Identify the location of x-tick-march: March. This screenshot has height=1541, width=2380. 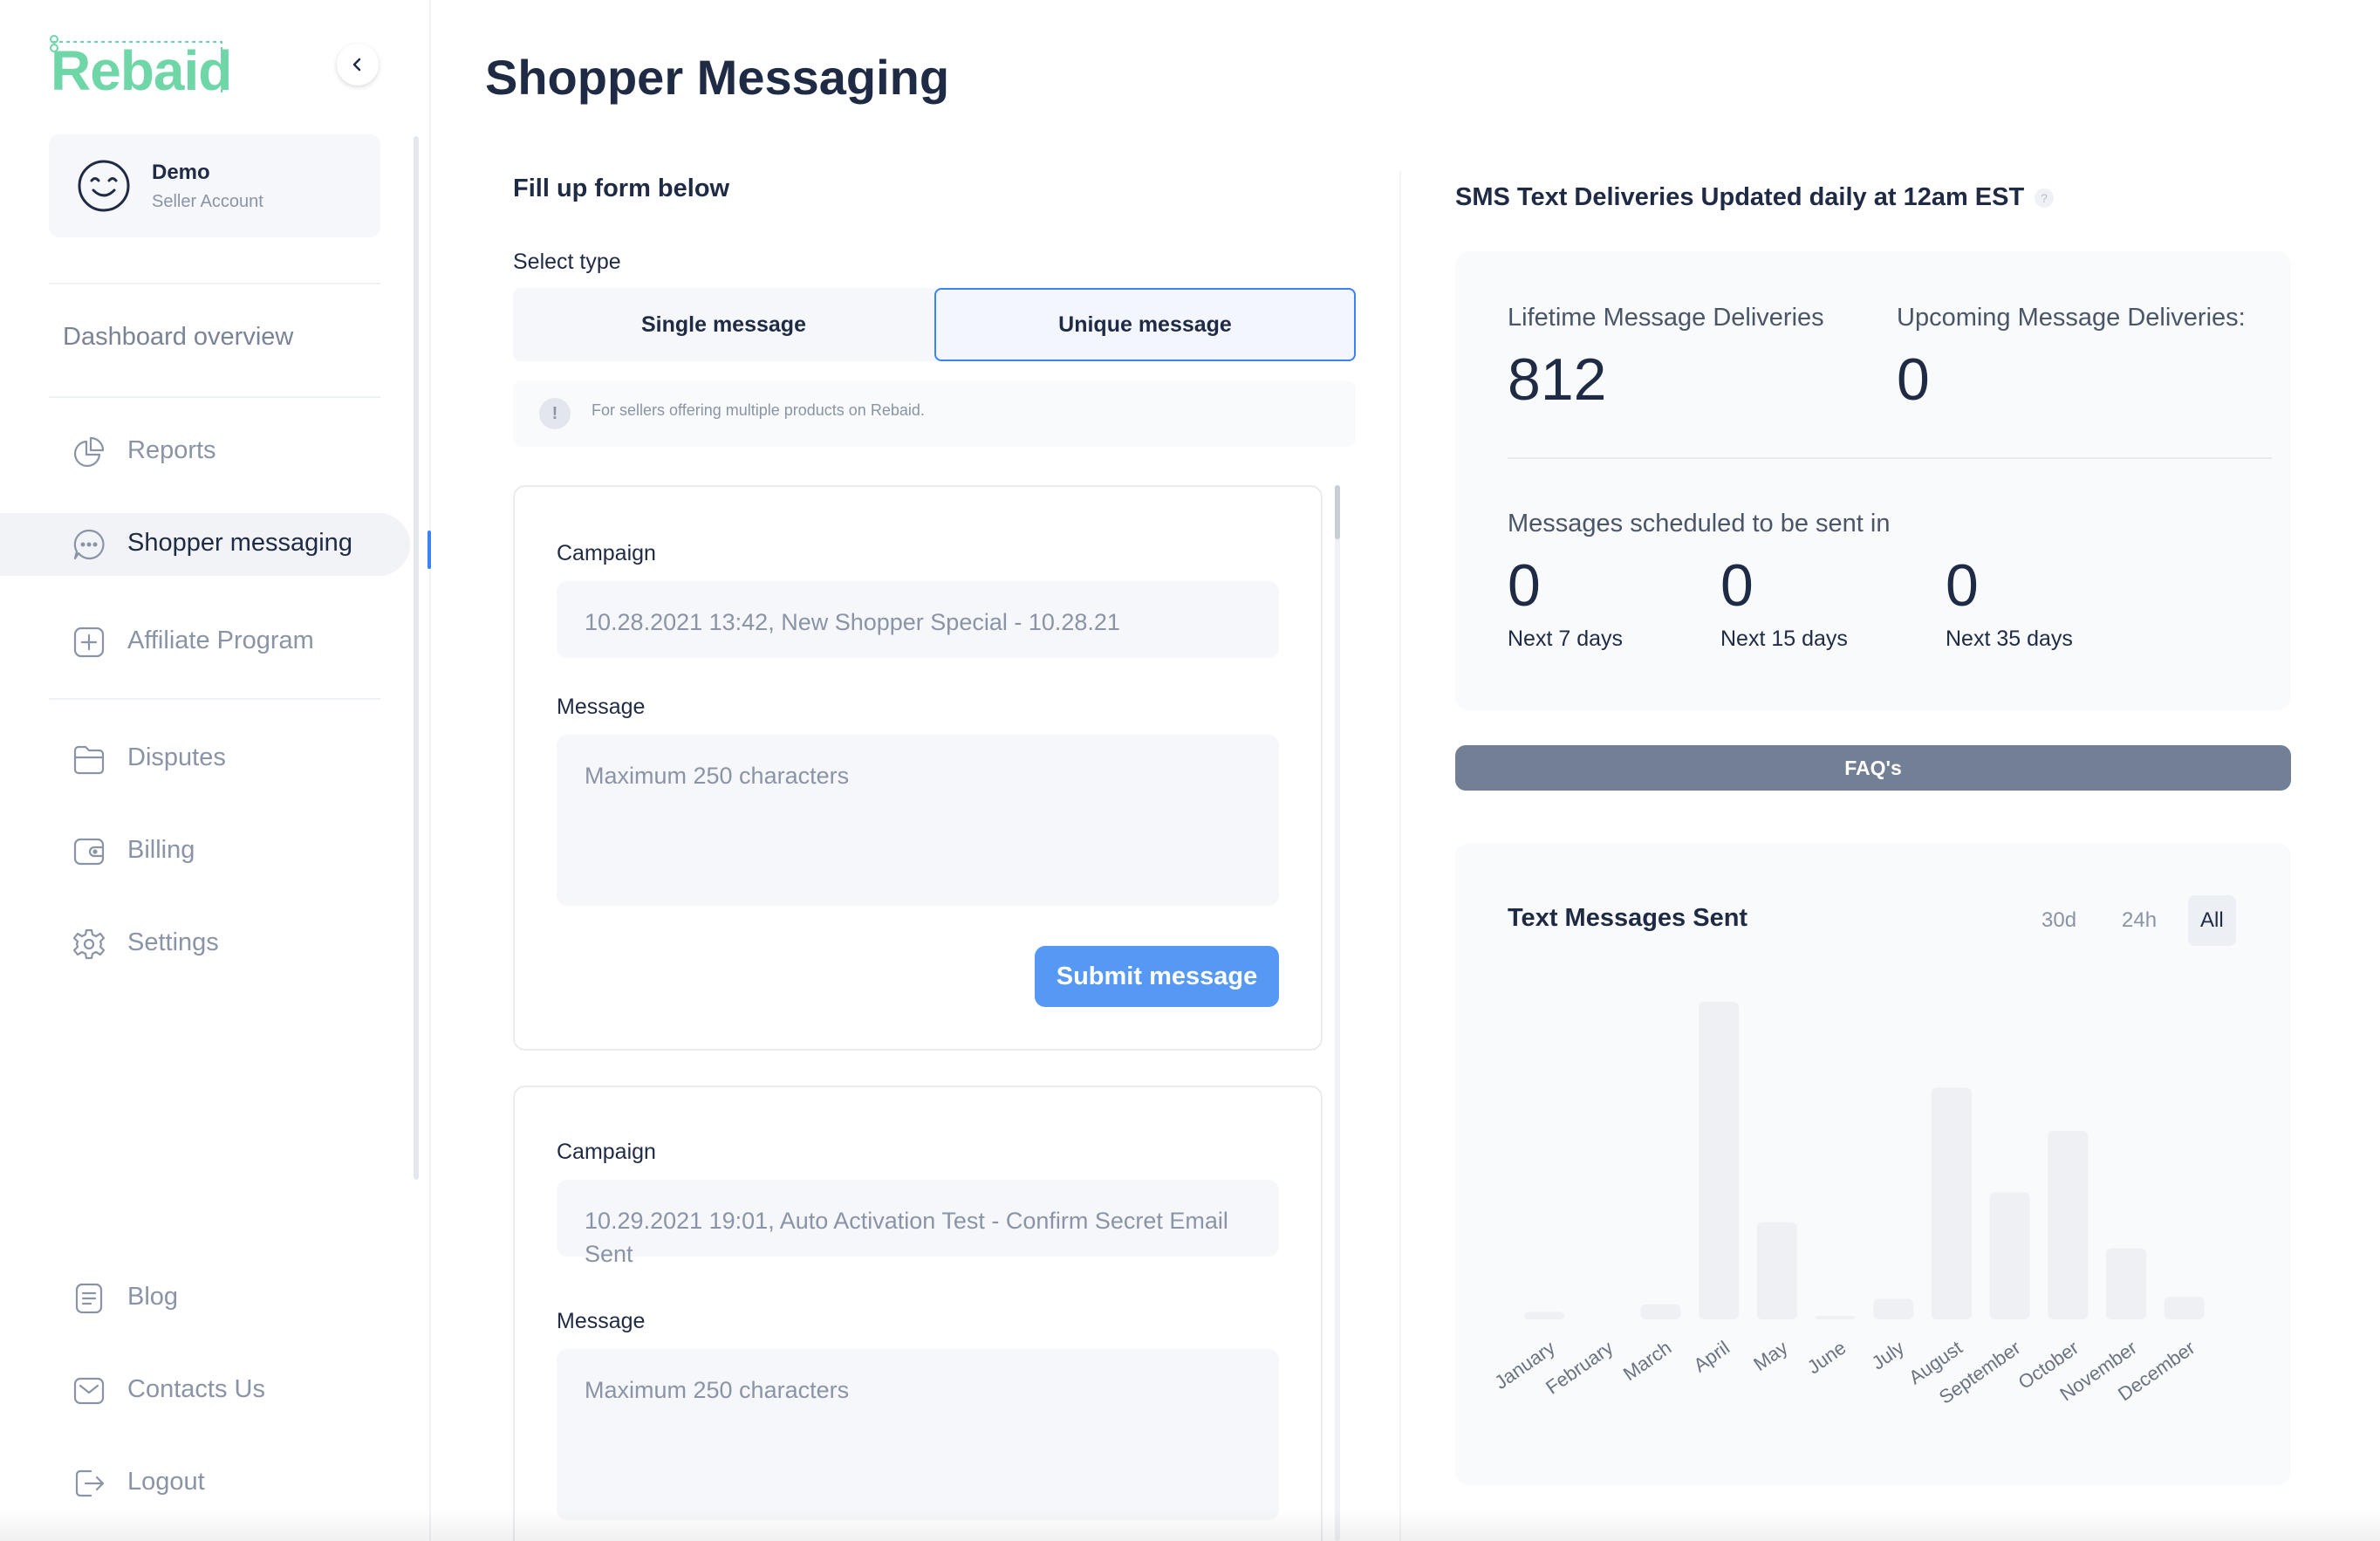
(1647, 1361).